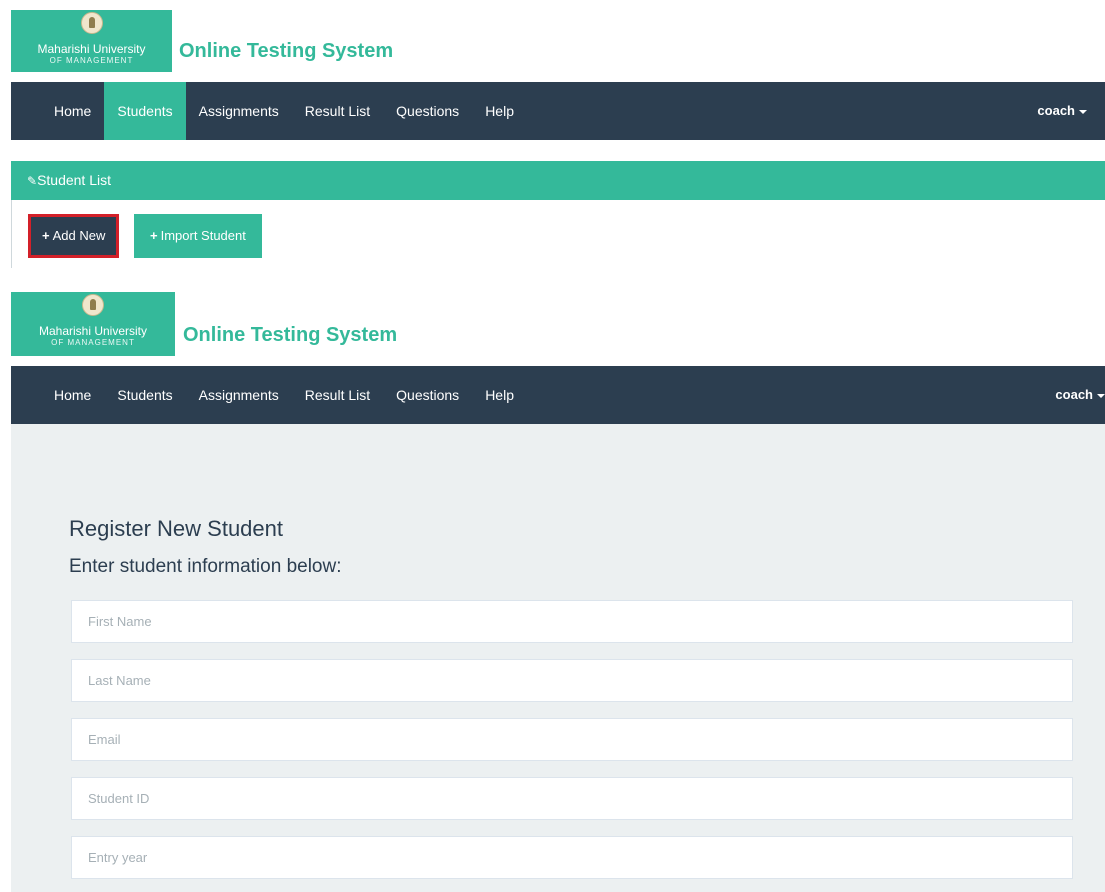  What do you see at coordinates (572, 680) in the screenshot?
I see `last-name-field` at bounding box center [572, 680].